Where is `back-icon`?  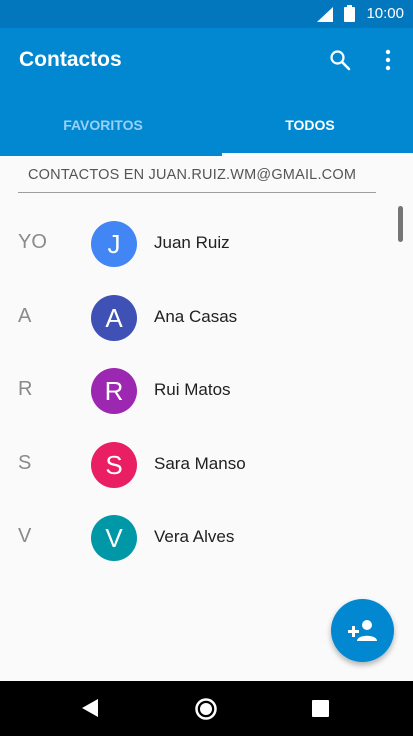 back-icon is located at coordinates (90, 708).